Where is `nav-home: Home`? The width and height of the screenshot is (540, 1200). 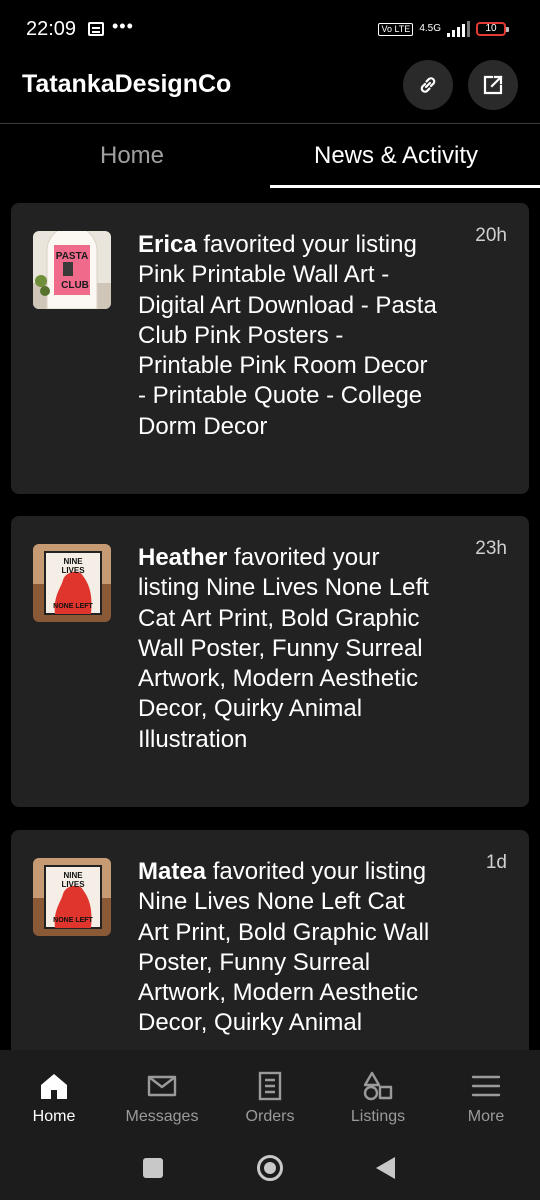 nav-home: Home is located at coordinates (54, 1092).